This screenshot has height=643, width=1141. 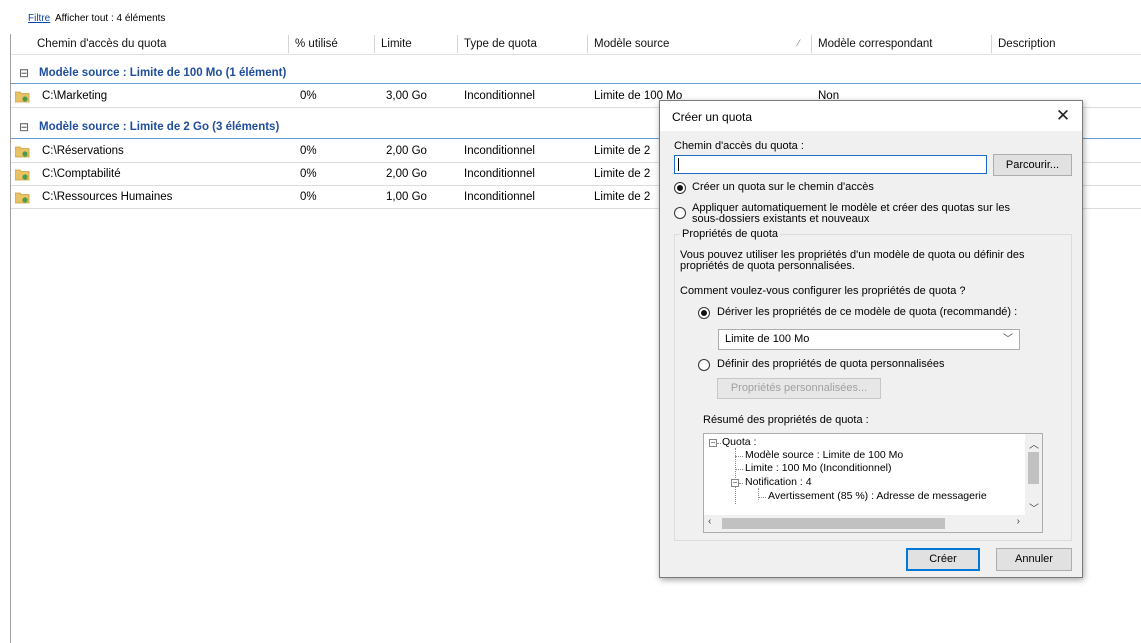 I want to click on scroll-up-icon: ︿, so click(x=1034, y=443).